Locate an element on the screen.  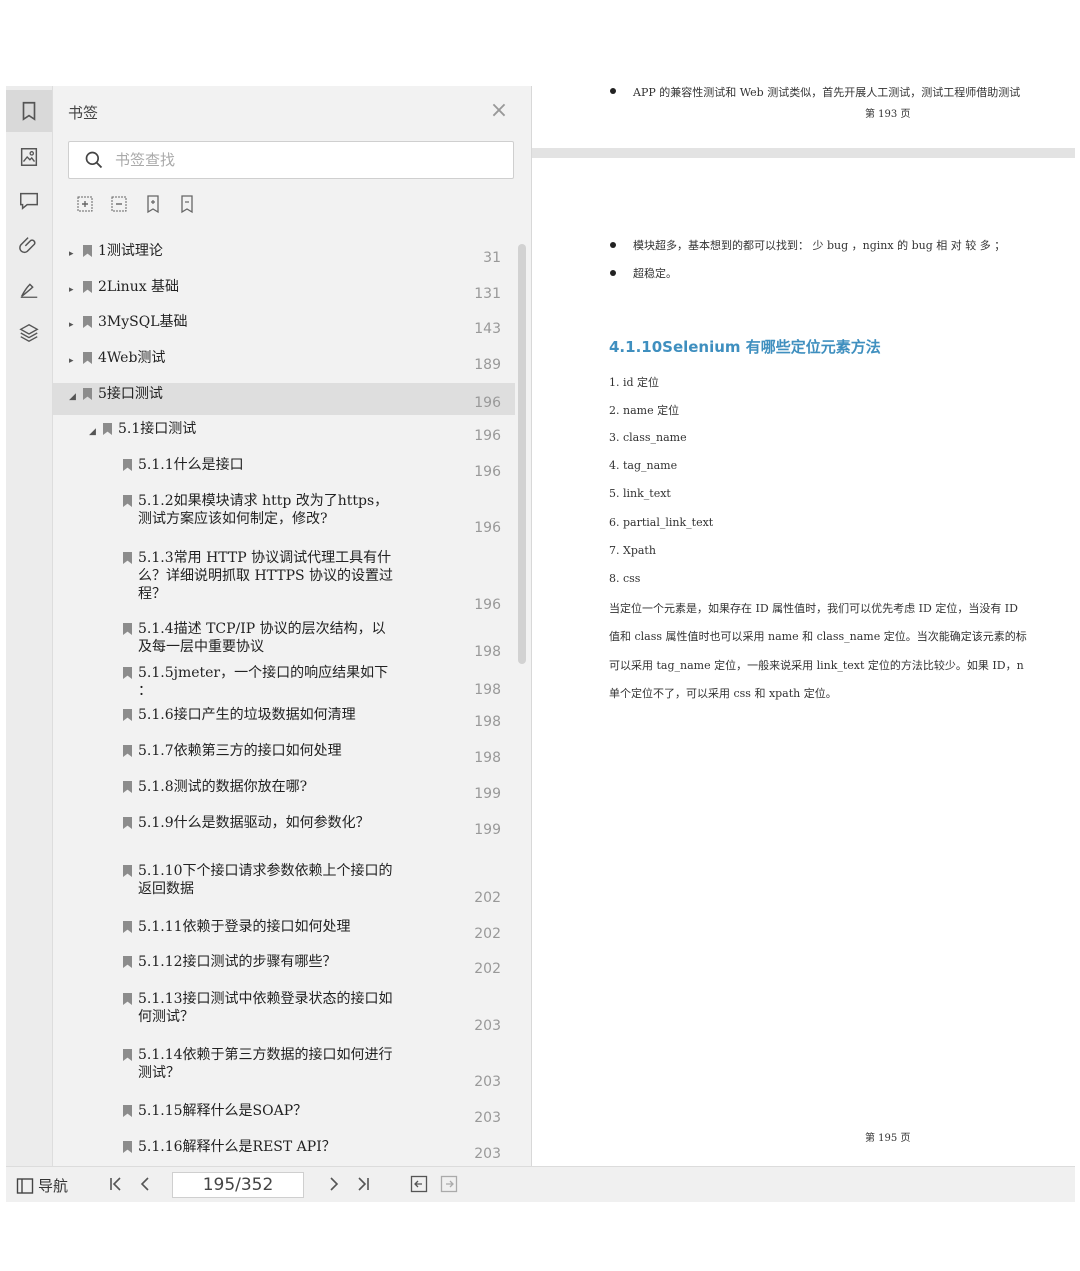
close-icon: × is located at coordinates (499, 111).